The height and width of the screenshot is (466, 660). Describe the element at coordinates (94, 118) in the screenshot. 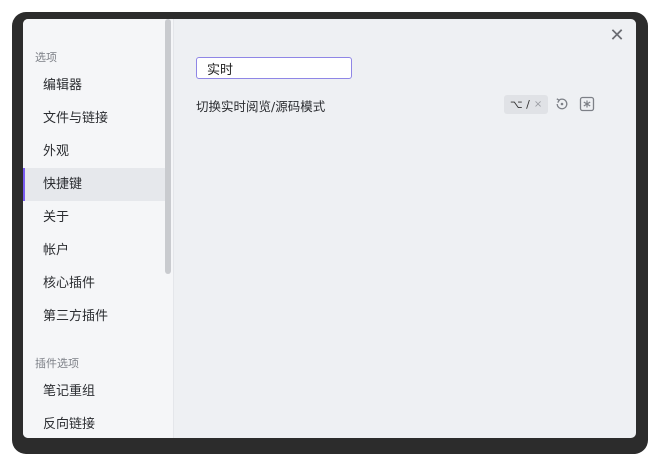

I see `sidebar-item-files-links: 文件与链接` at that location.